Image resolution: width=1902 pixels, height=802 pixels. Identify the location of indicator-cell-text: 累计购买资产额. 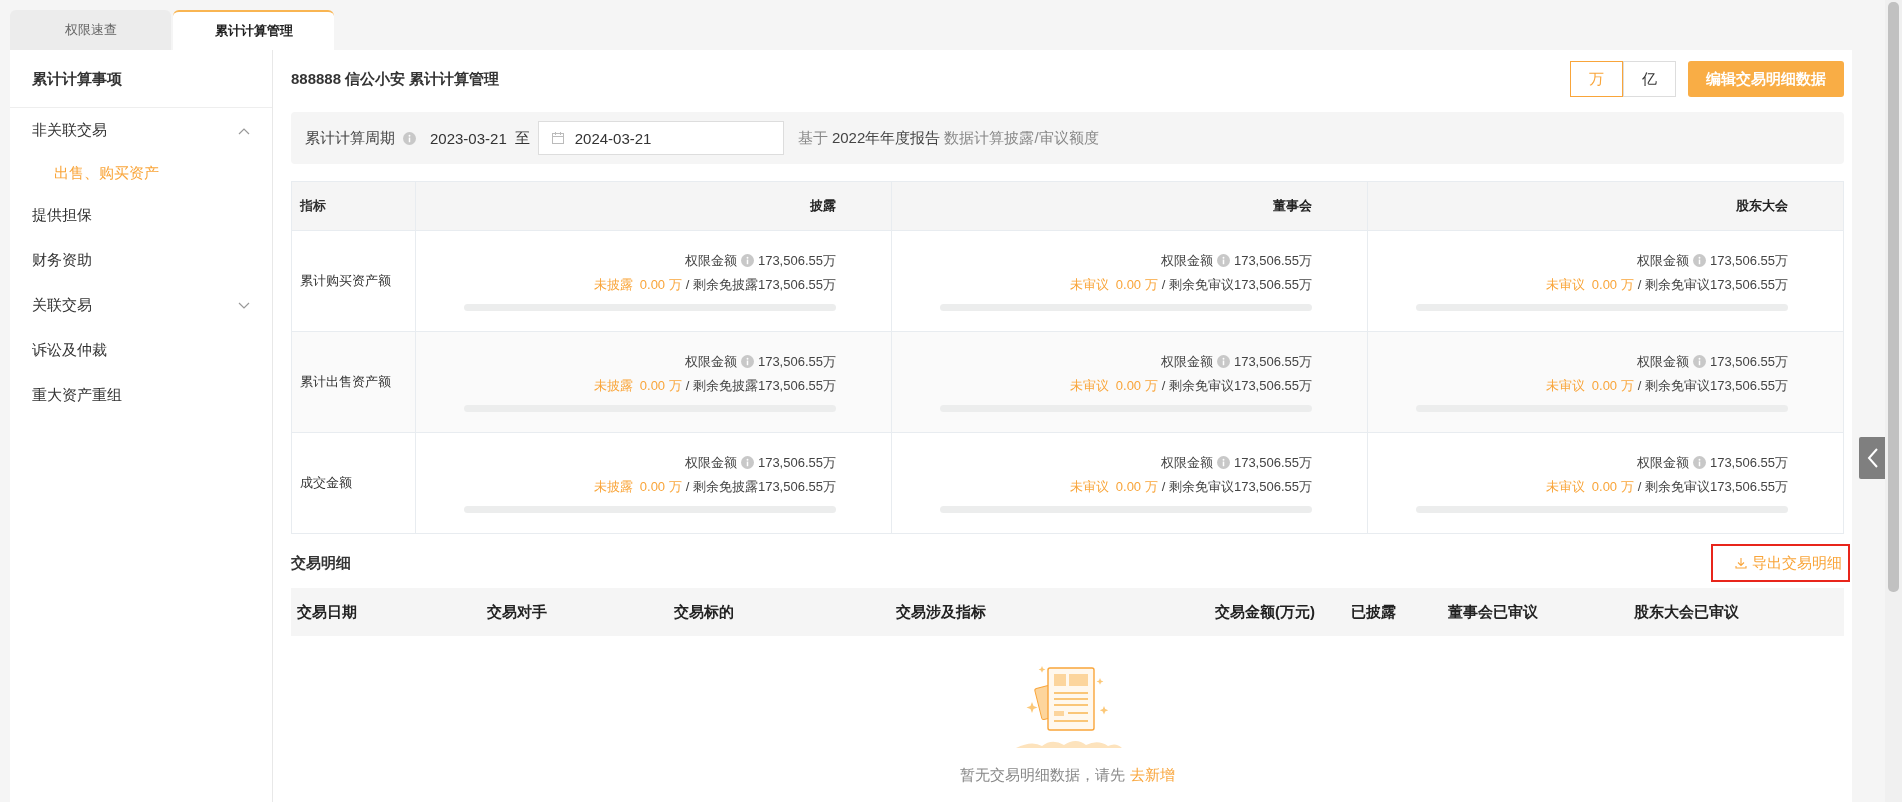
(345, 281).